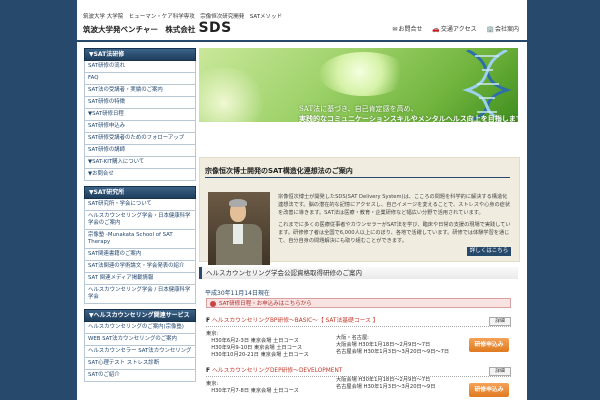 The image size is (600, 400). I want to click on bullet-icon, so click(213, 303).